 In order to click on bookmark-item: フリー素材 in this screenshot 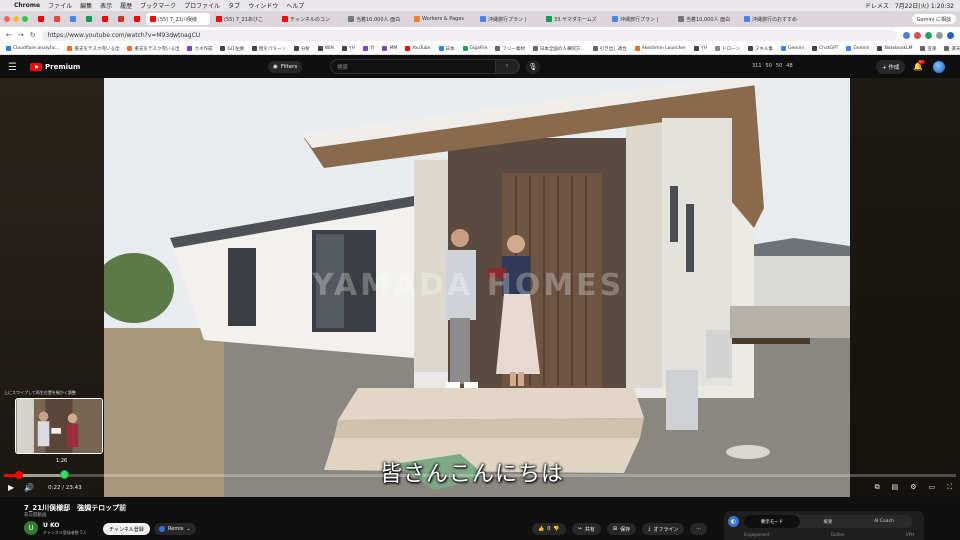, I will do `click(510, 49)`.